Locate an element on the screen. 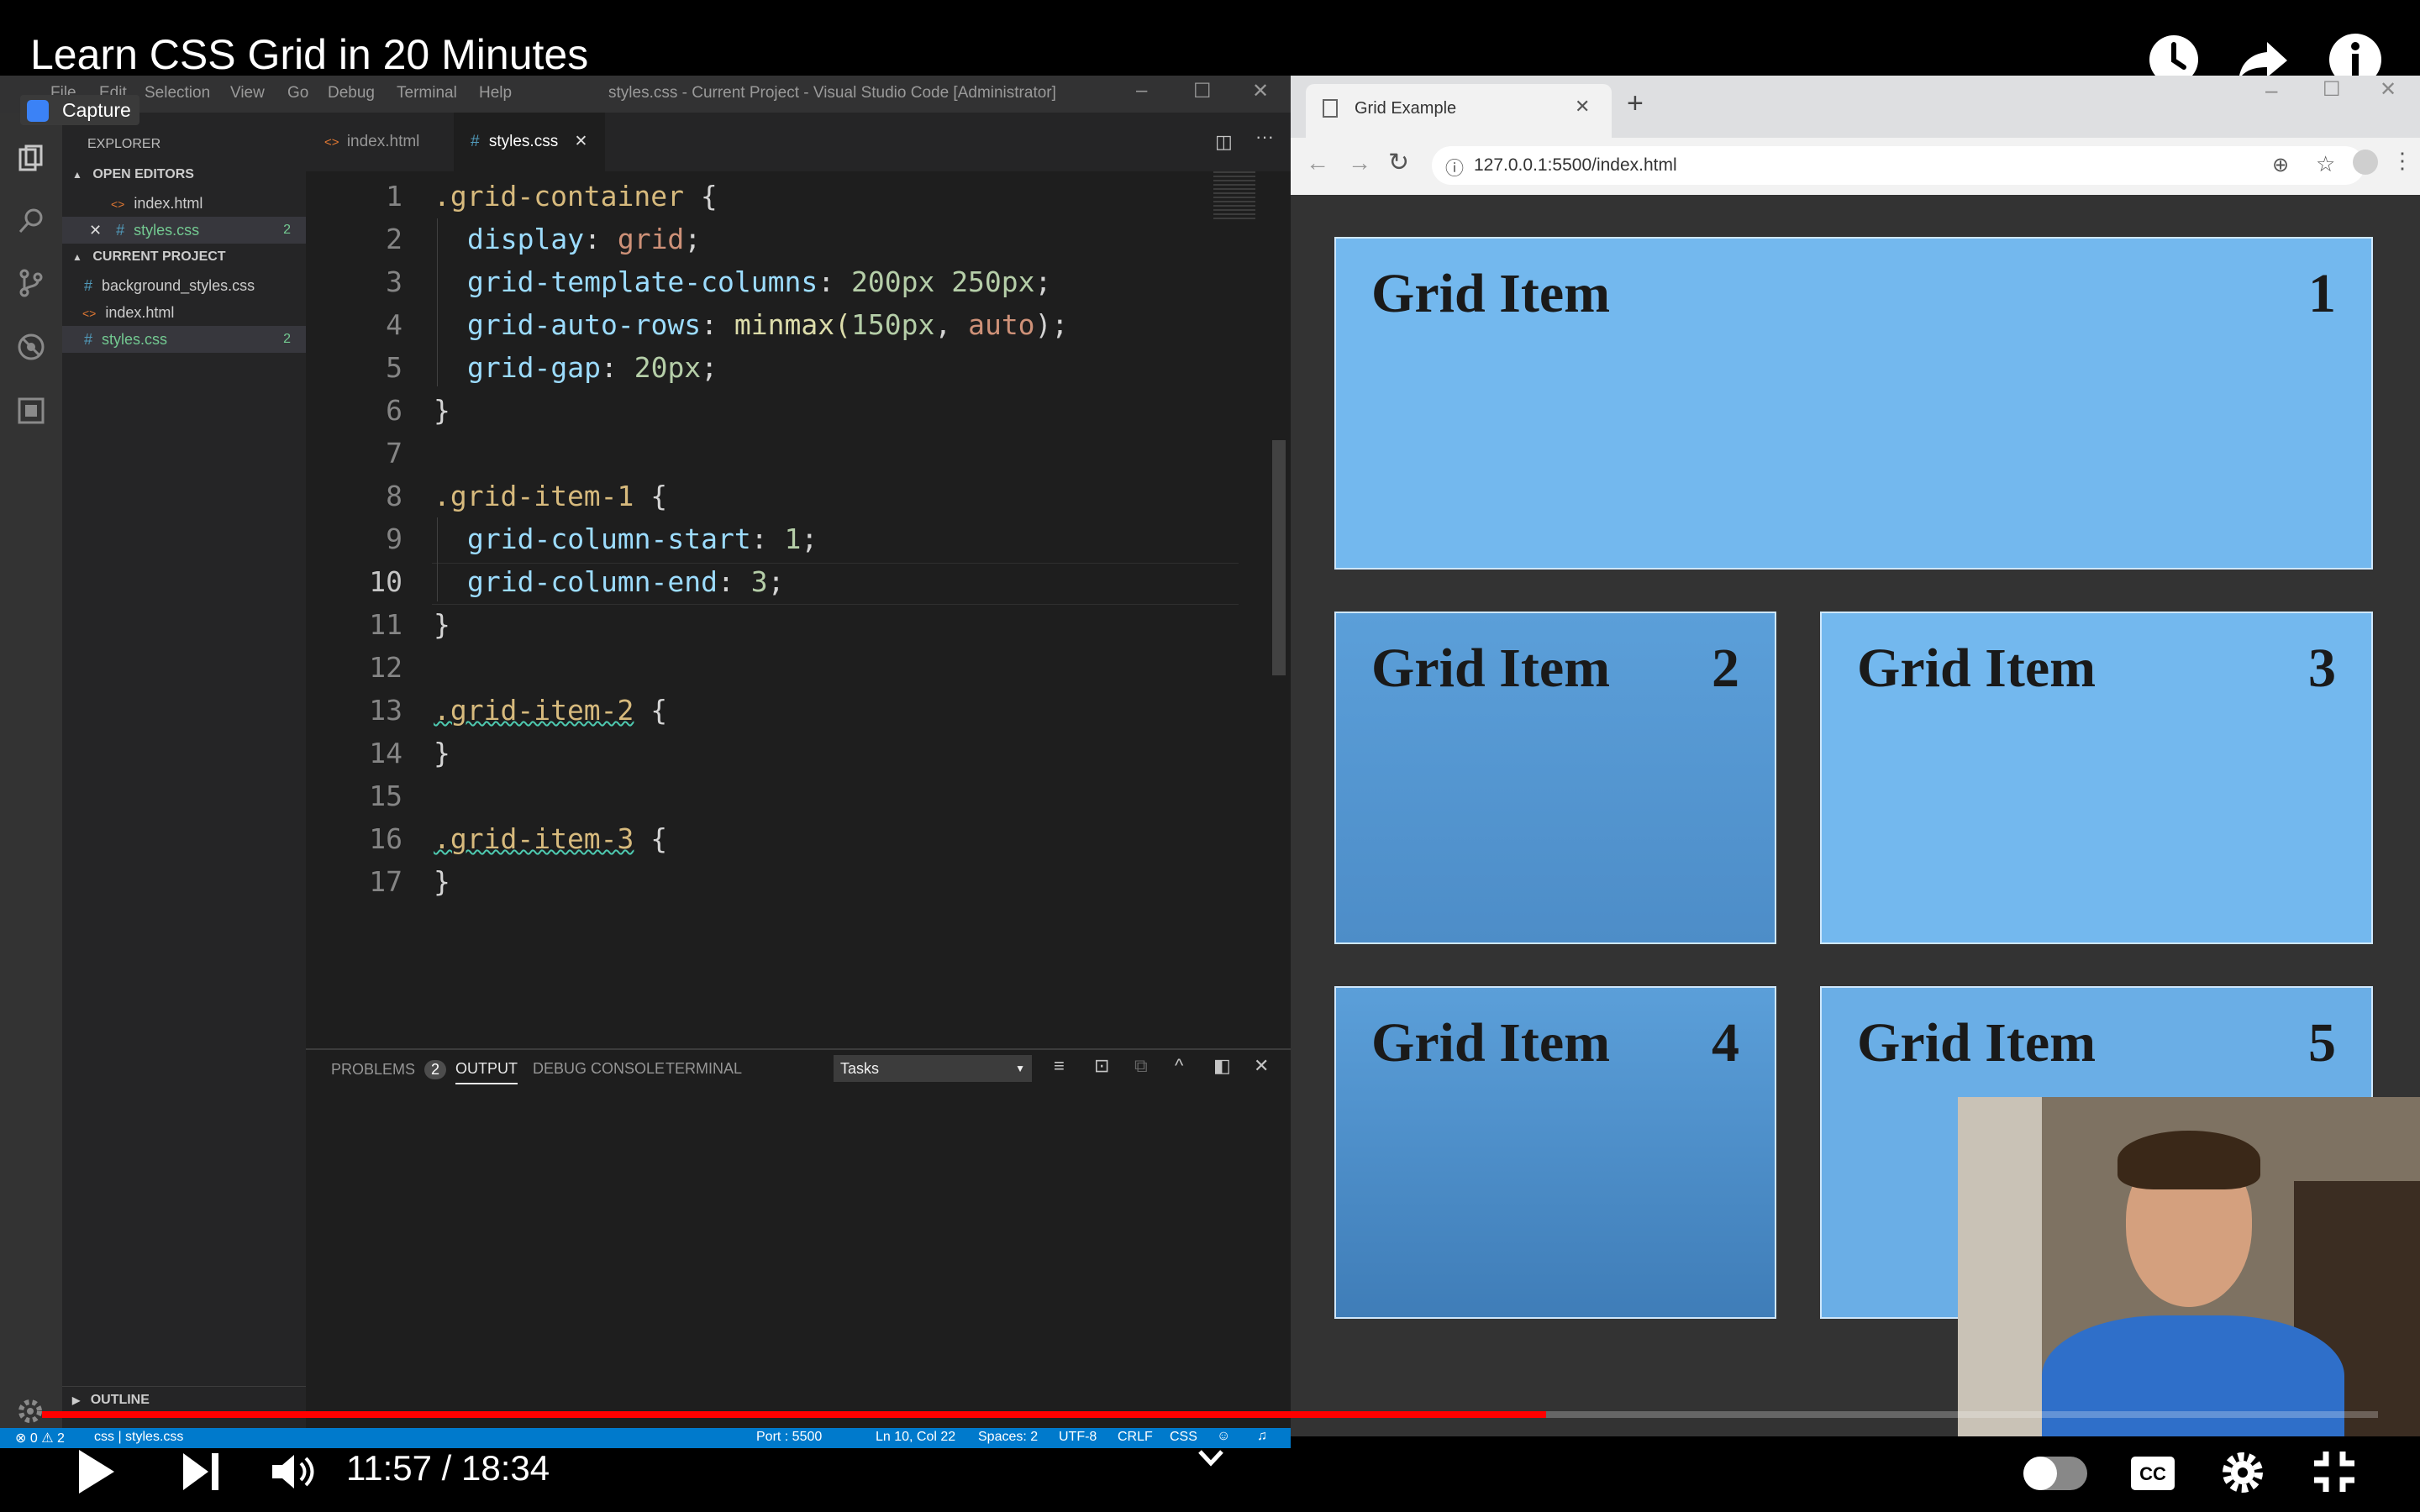  tab-debug-console: DEBUG CONSOLE is located at coordinates (599, 1069).